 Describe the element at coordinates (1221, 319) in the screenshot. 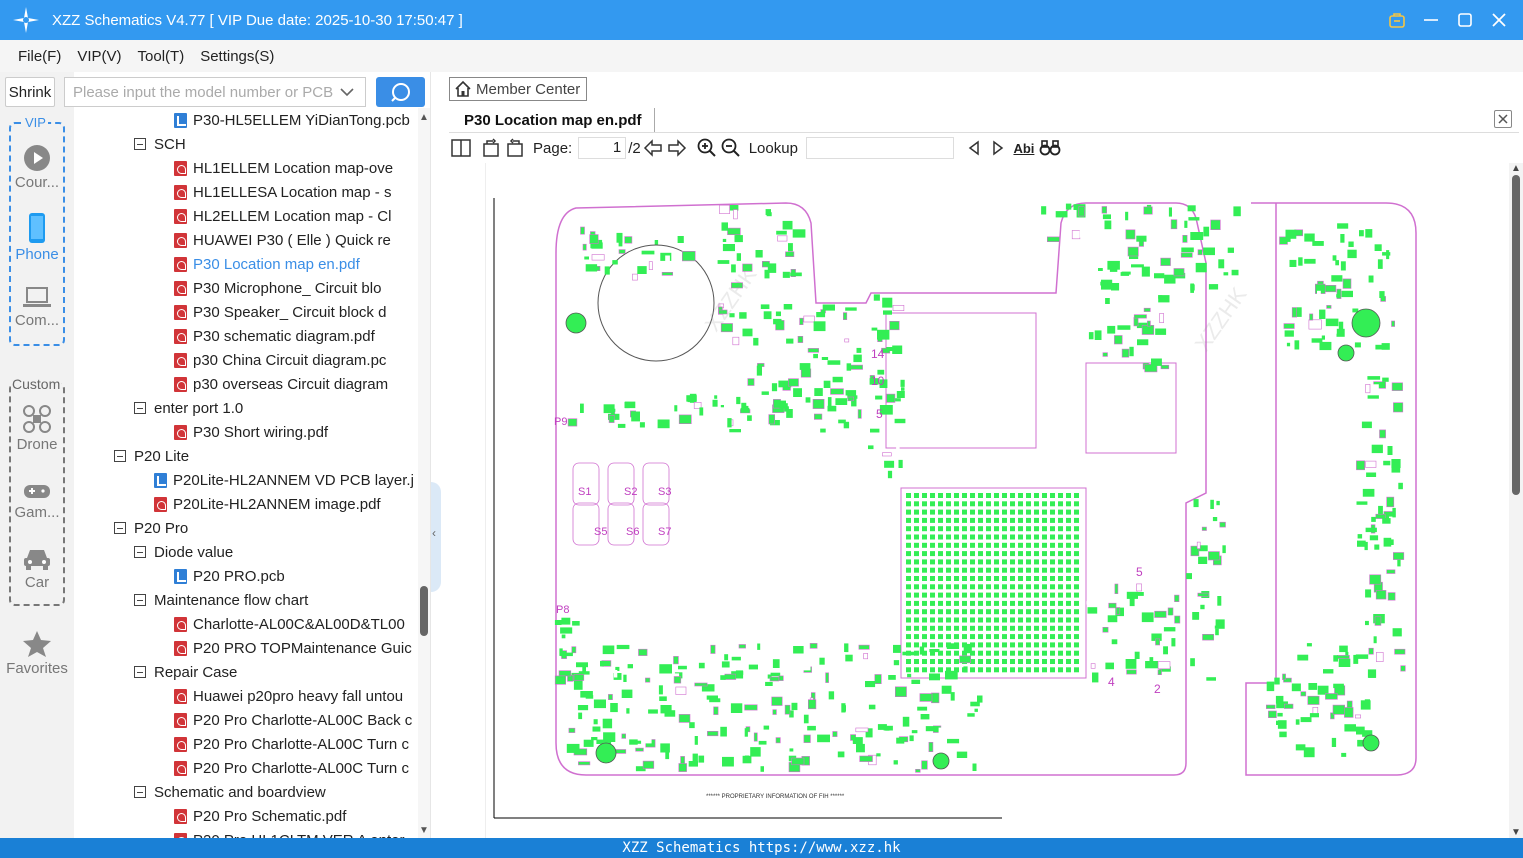

I see `watermark-text: XZZHK` at that location.